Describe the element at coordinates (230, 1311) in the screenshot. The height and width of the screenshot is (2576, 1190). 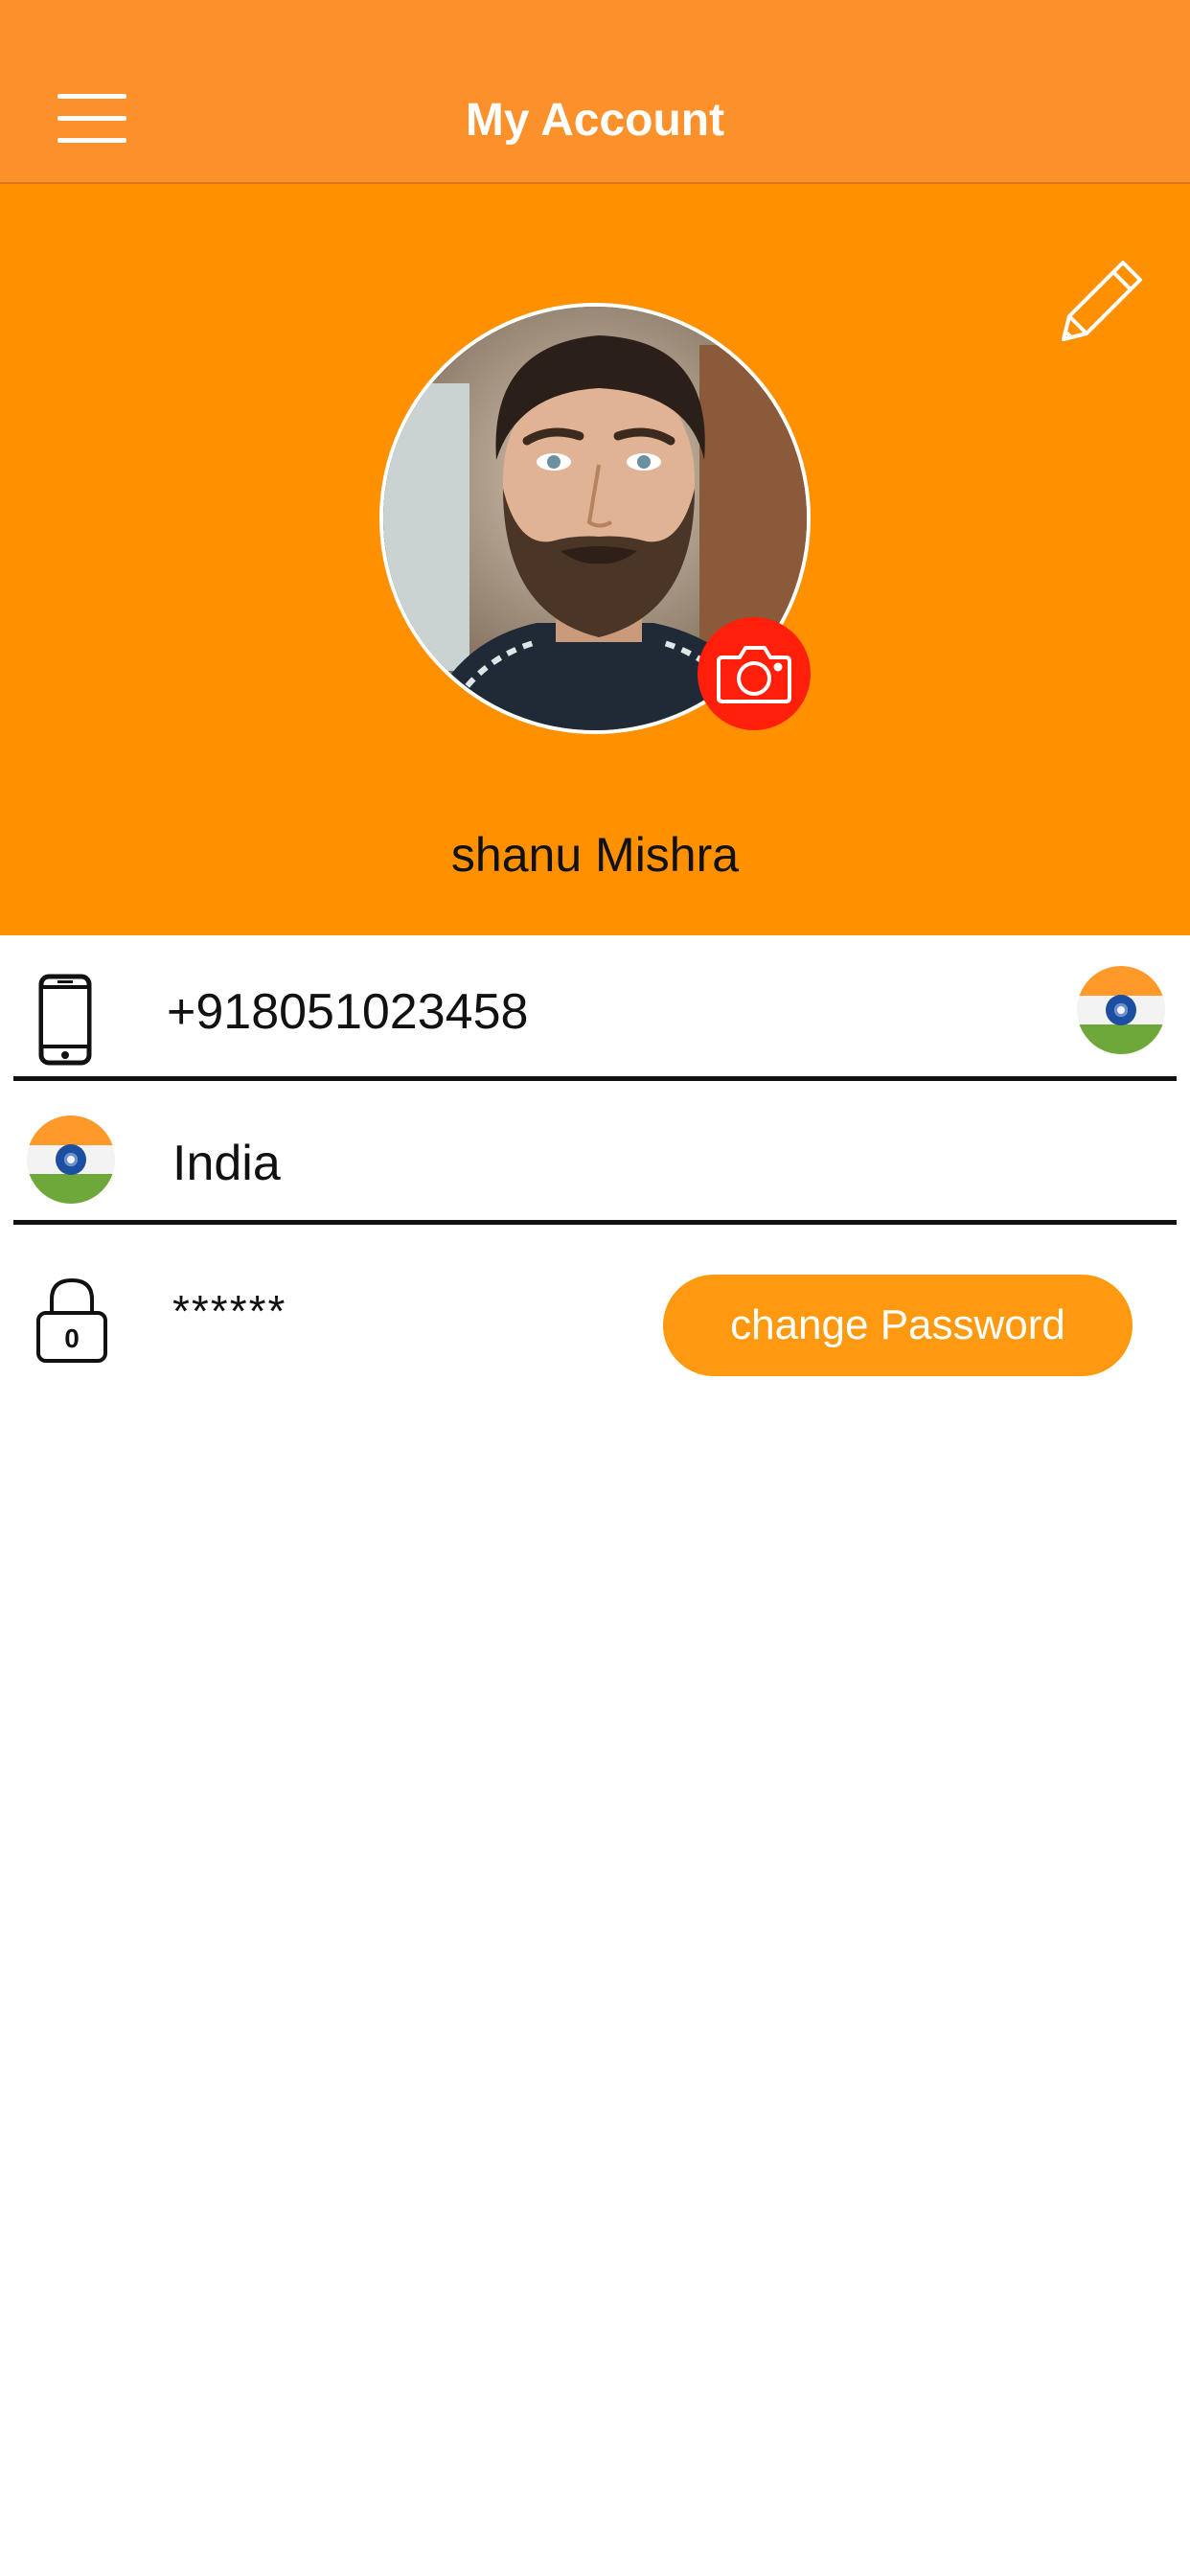
I see `password-mask: ******` at that location.